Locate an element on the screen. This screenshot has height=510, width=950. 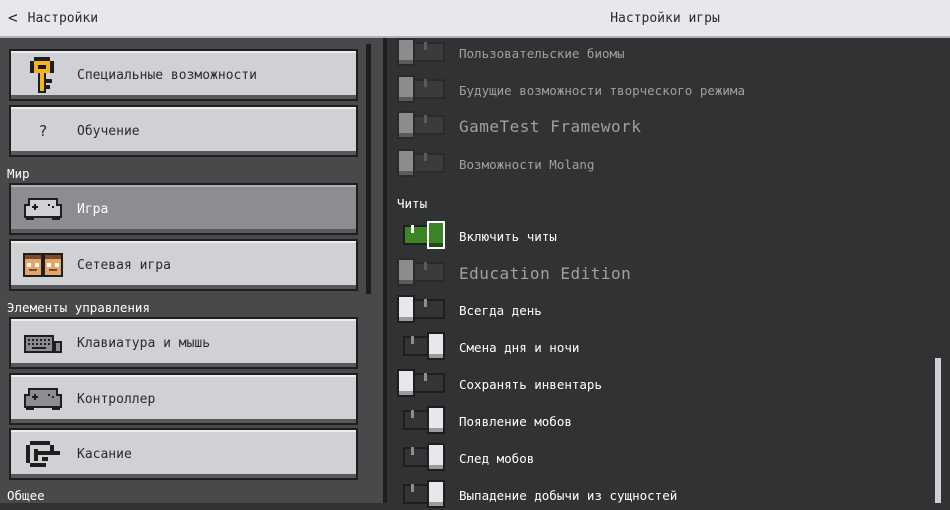
toggle-mob-griefing is located at coordinates (422, 457).